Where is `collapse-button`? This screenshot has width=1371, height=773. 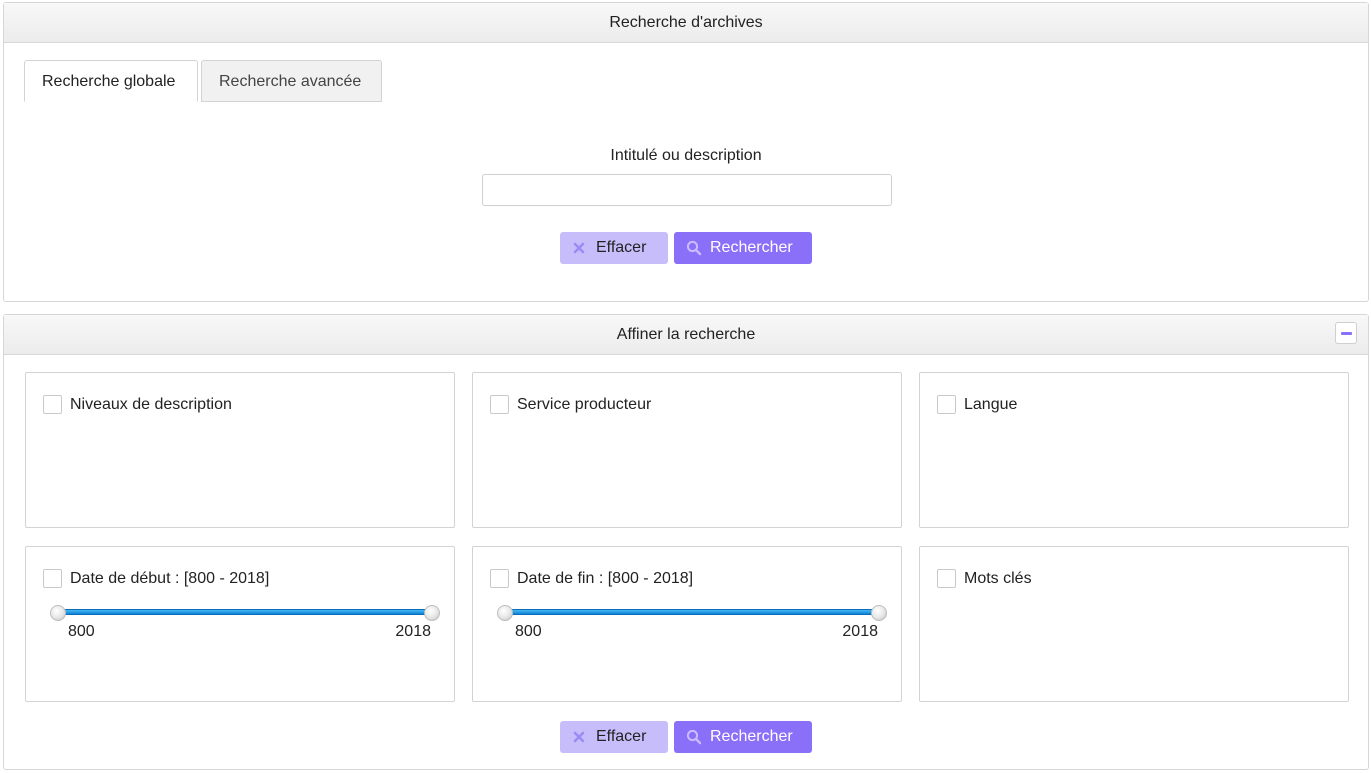
collapse-button is located at coordinates (1346, 333).